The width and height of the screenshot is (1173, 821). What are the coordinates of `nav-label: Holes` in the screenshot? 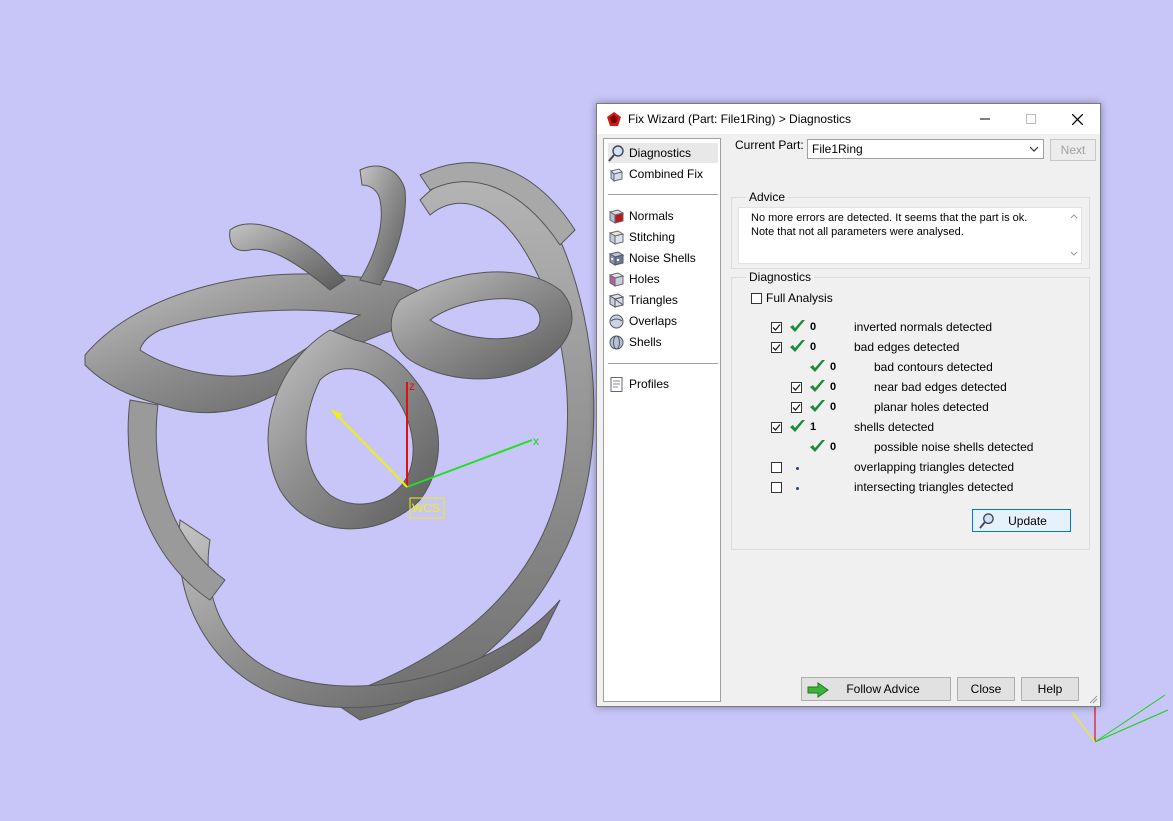 It's located at (644, 279).